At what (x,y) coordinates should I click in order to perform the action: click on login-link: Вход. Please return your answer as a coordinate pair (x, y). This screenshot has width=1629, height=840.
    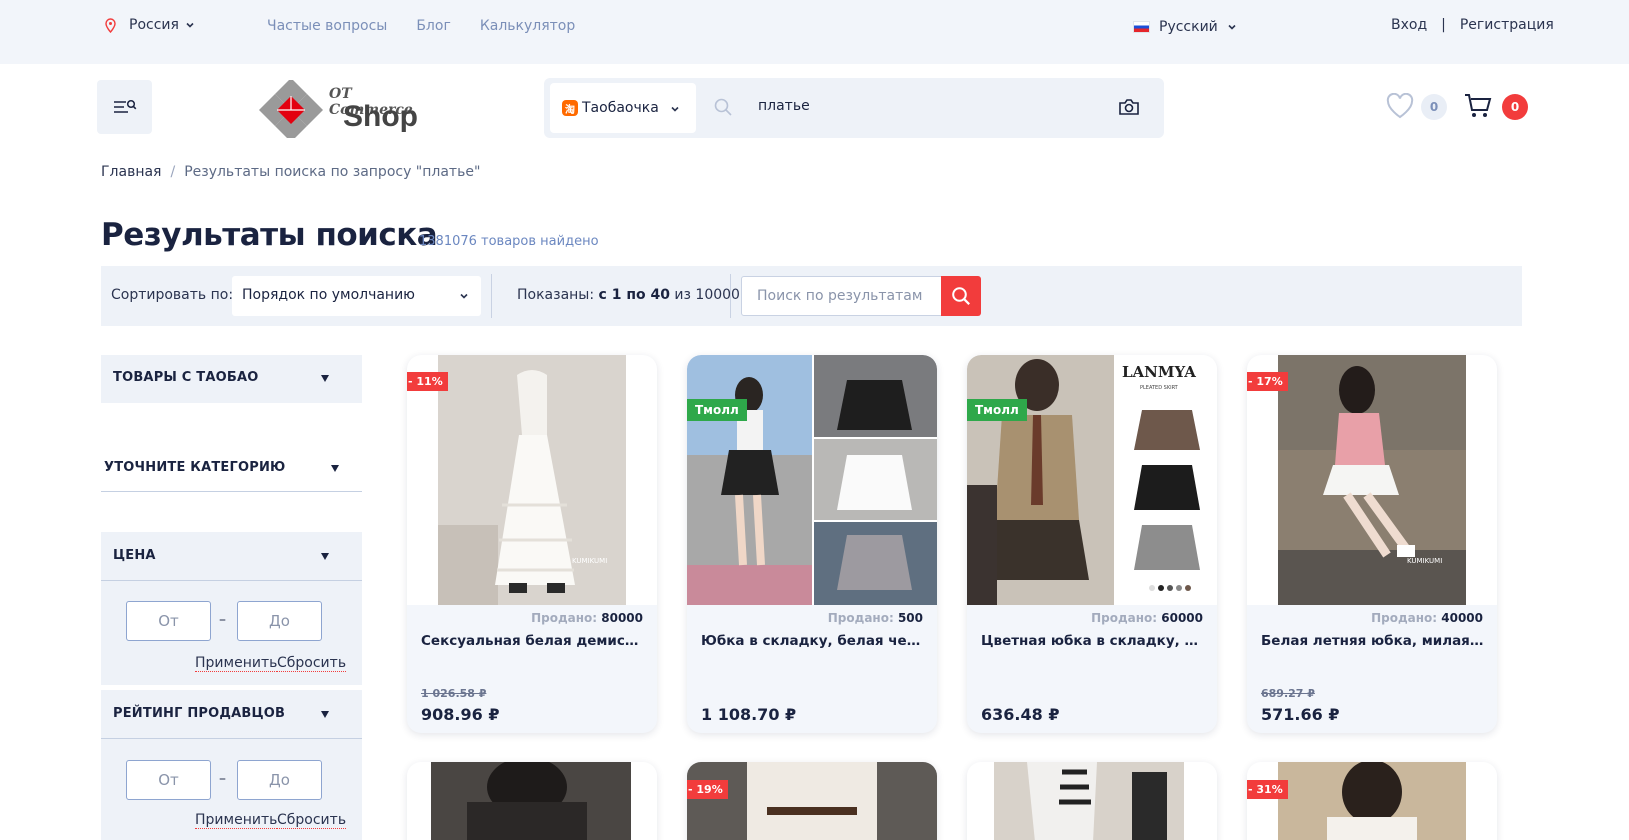
    Looking at the image, I should click on (1409, 25).